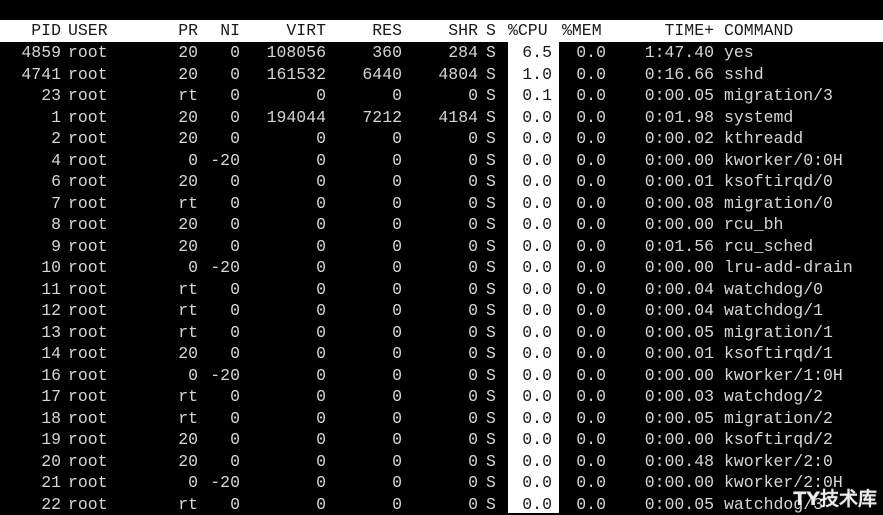  I want to click on process-time: 0:00.05, so click(663, 419).